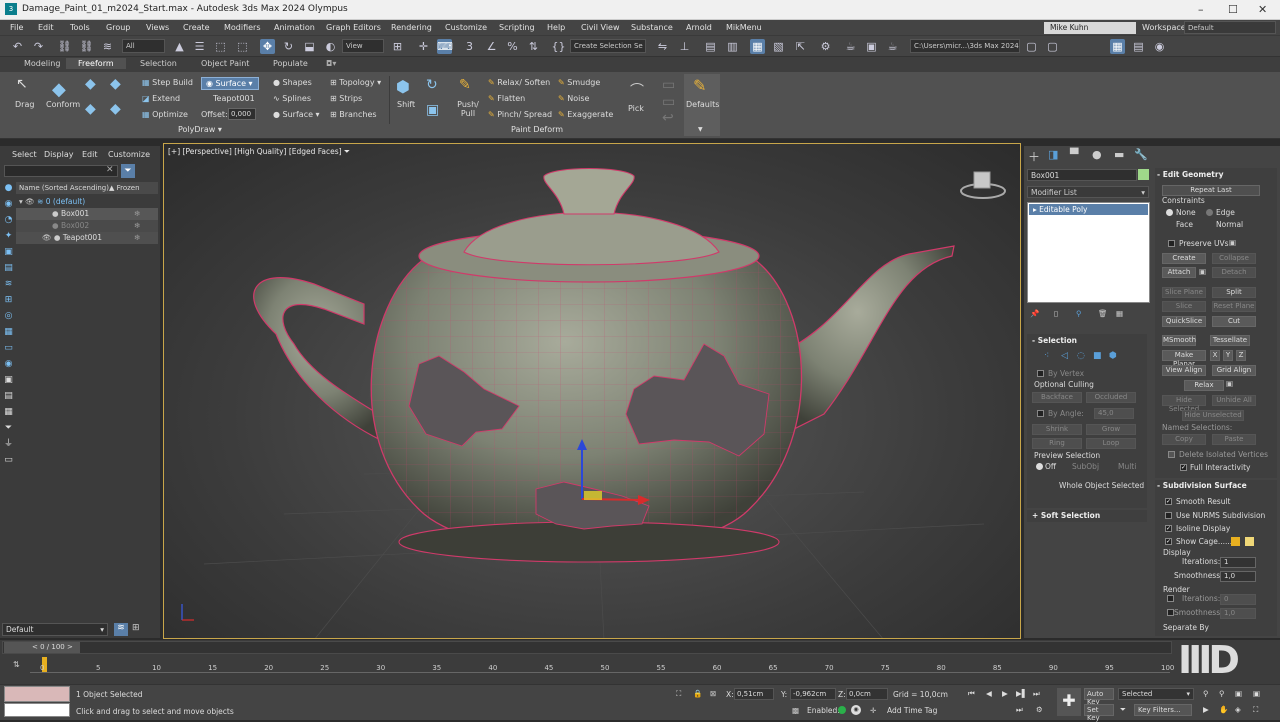 This screenshot has height=722, width=1280. Describe the element at coordinates (1204, 385) in the screenshot. I see `relax-button: Relax` at that location.